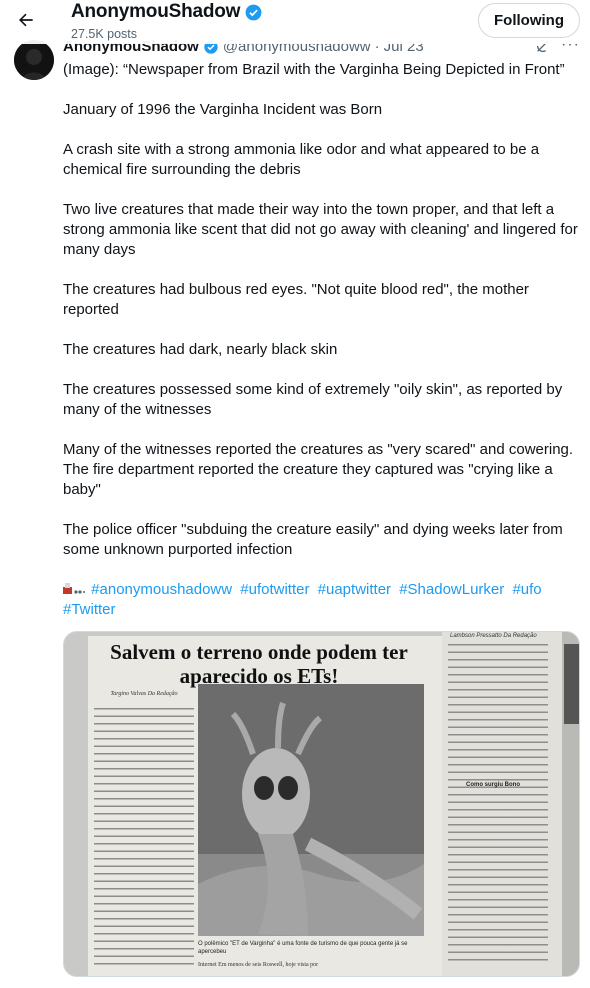 This screenshot has height=988, width=590. What do you see at coordinates (354, 589) in the screenshot?
I see `hashtag-link: #uaptwitter` at bounding box center [354, 589].